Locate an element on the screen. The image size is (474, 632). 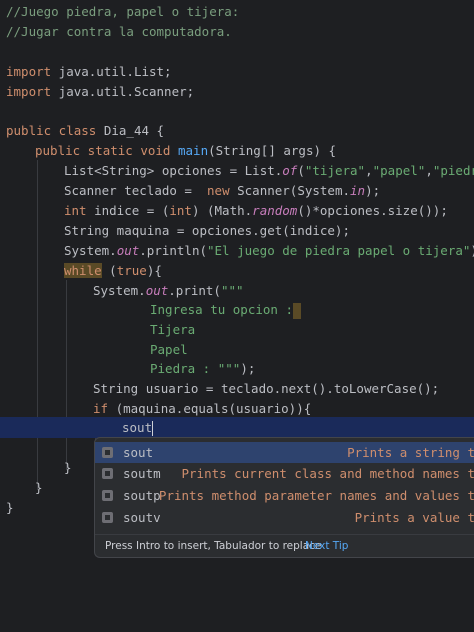
text-caret is located at coordinates (153, 428).